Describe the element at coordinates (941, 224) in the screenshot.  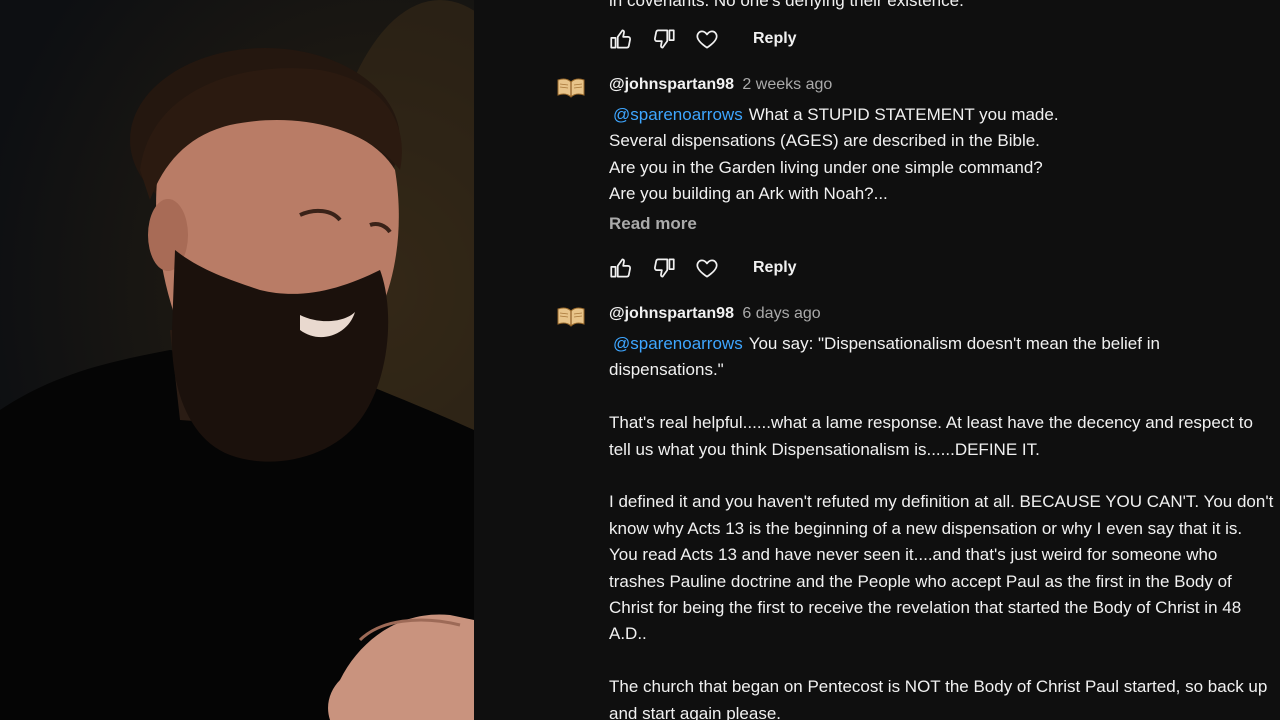
I see `read-more-link: Read more` at that location.